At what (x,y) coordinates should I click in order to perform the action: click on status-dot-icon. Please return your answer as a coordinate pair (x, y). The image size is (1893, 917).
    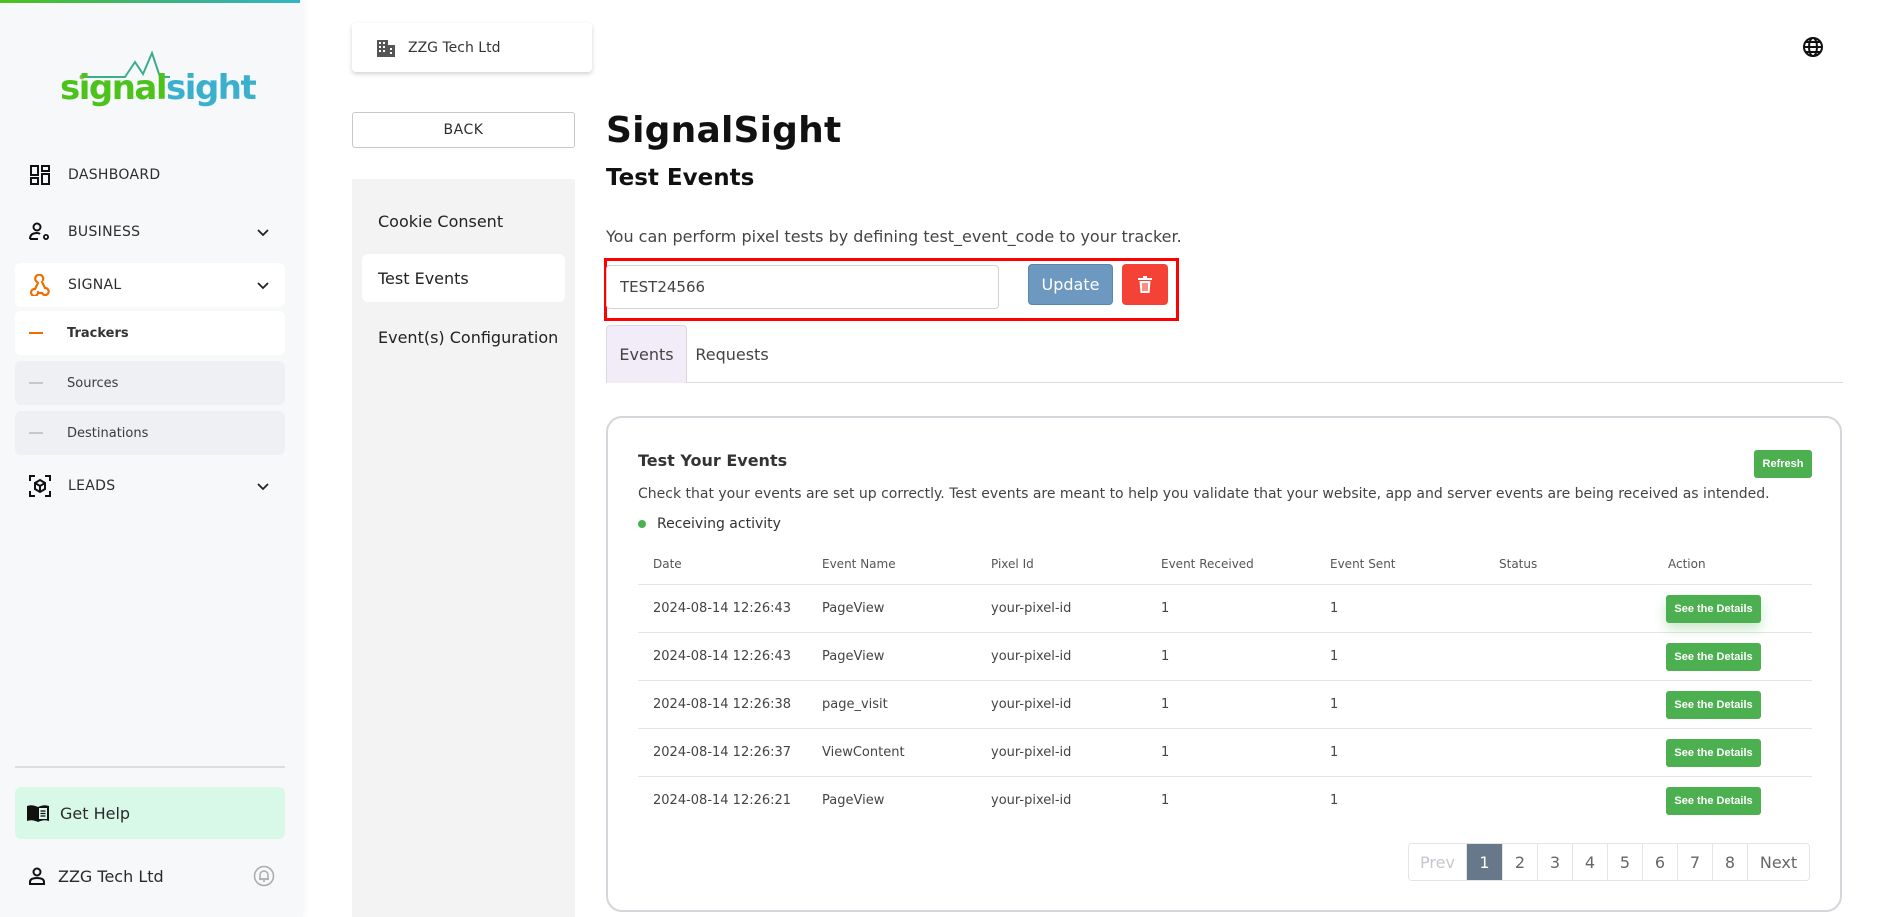
    Looking at the image, I should click on (642, 524).